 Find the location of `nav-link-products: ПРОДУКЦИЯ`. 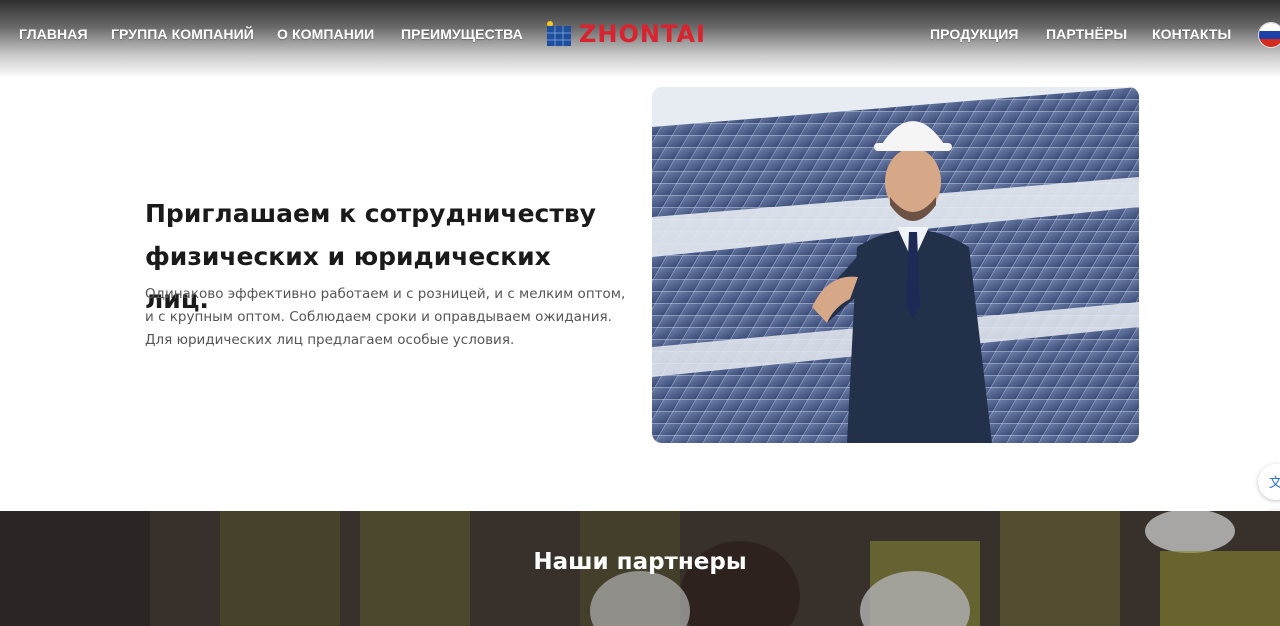

nav-link-products: ПРОДУКЦИЯ is located at coordinates (974, 35).